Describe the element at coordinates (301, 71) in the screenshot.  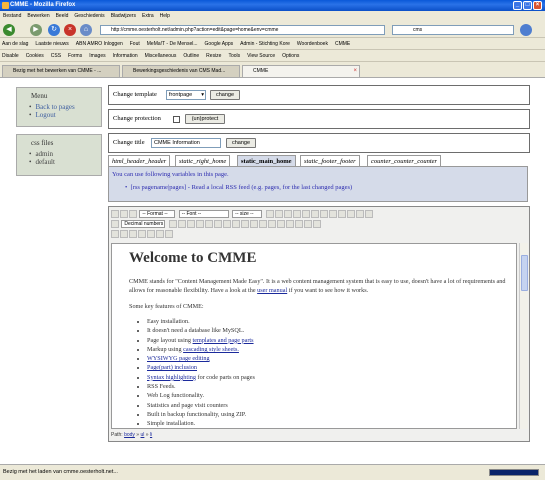
I see `browser-tab-3: CMME ×` at that location.